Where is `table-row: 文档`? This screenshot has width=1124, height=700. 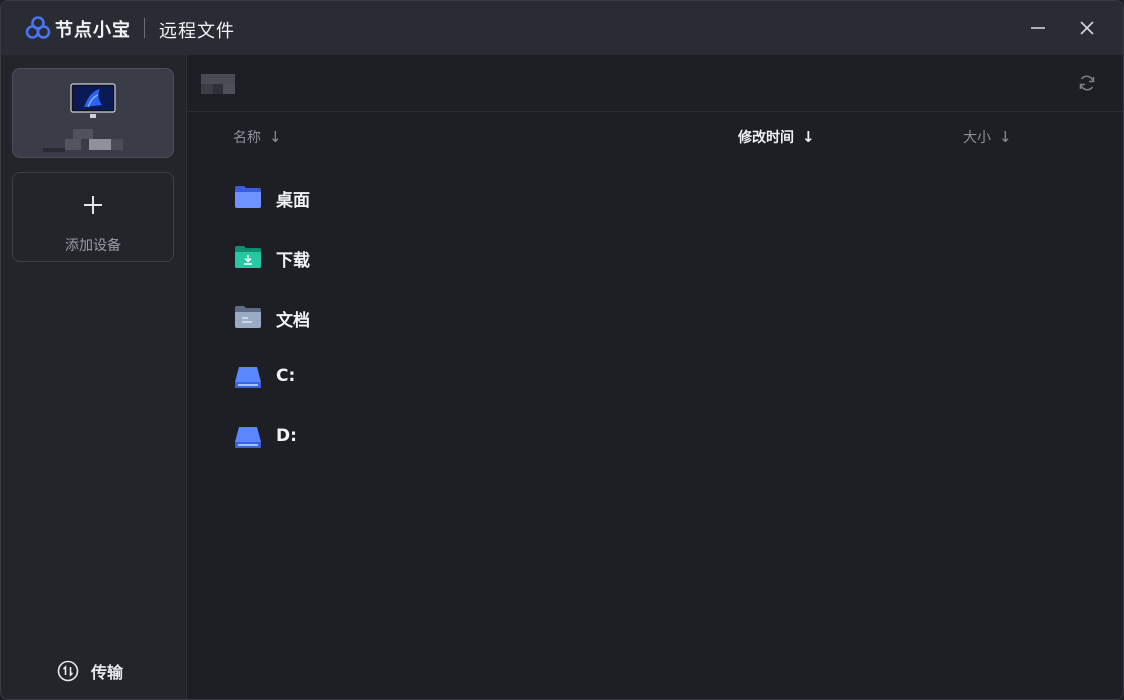
table-row: 文档 is located at coordinates (655, 317).